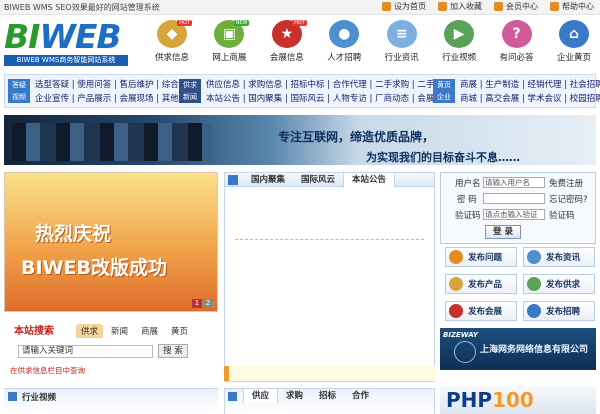 This screenshot has width=600, height=414. I want to click on add-favorite-link: 加入收藏, so click(460, 6).